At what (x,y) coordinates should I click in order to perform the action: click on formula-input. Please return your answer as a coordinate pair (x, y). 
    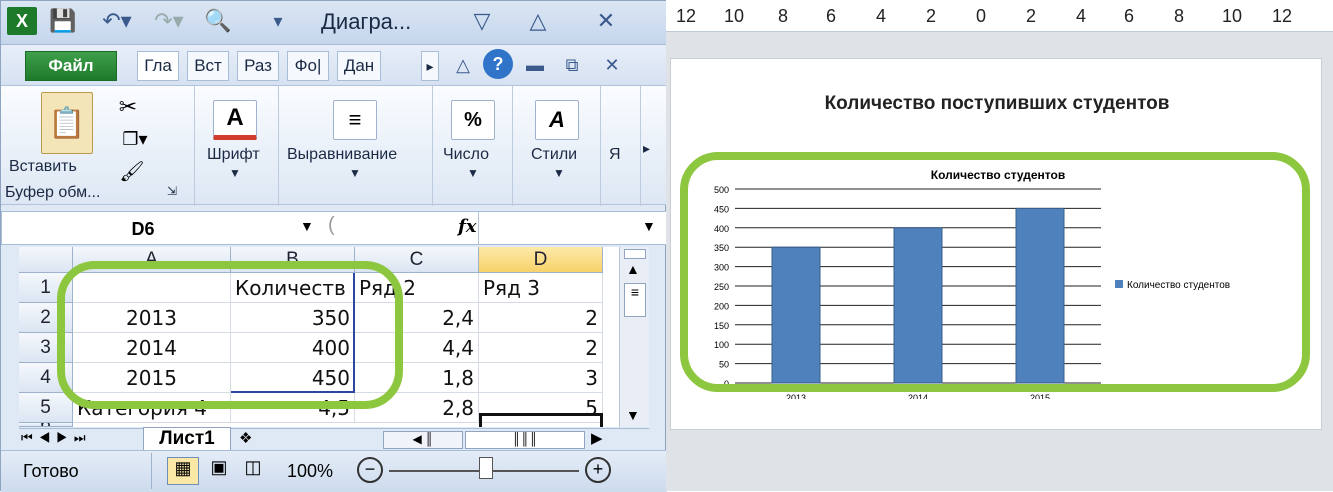
    Looking at the image, I should click on (548, 228).